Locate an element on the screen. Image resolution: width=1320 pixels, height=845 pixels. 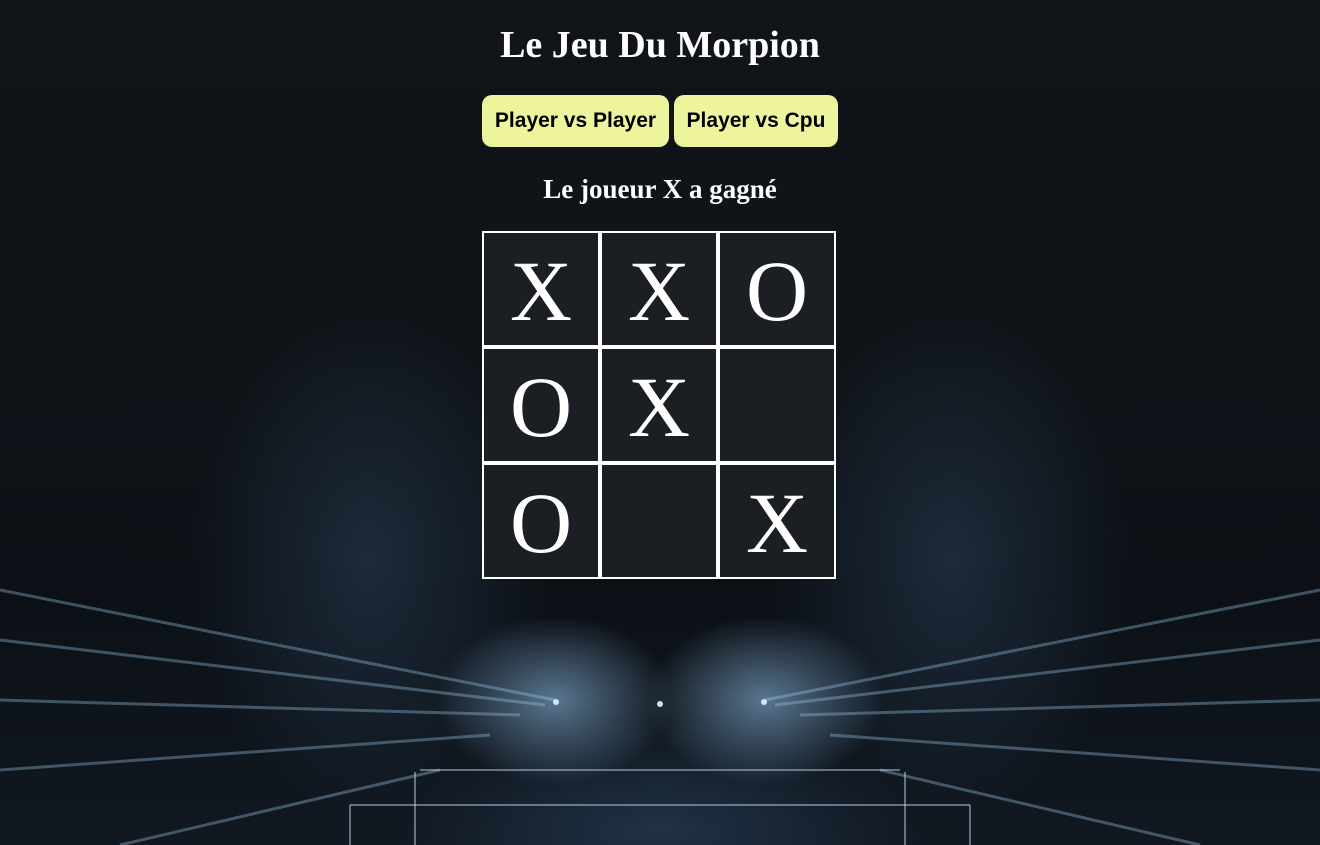
board-cell-r3c3: X is located at coordinates (777, 521).